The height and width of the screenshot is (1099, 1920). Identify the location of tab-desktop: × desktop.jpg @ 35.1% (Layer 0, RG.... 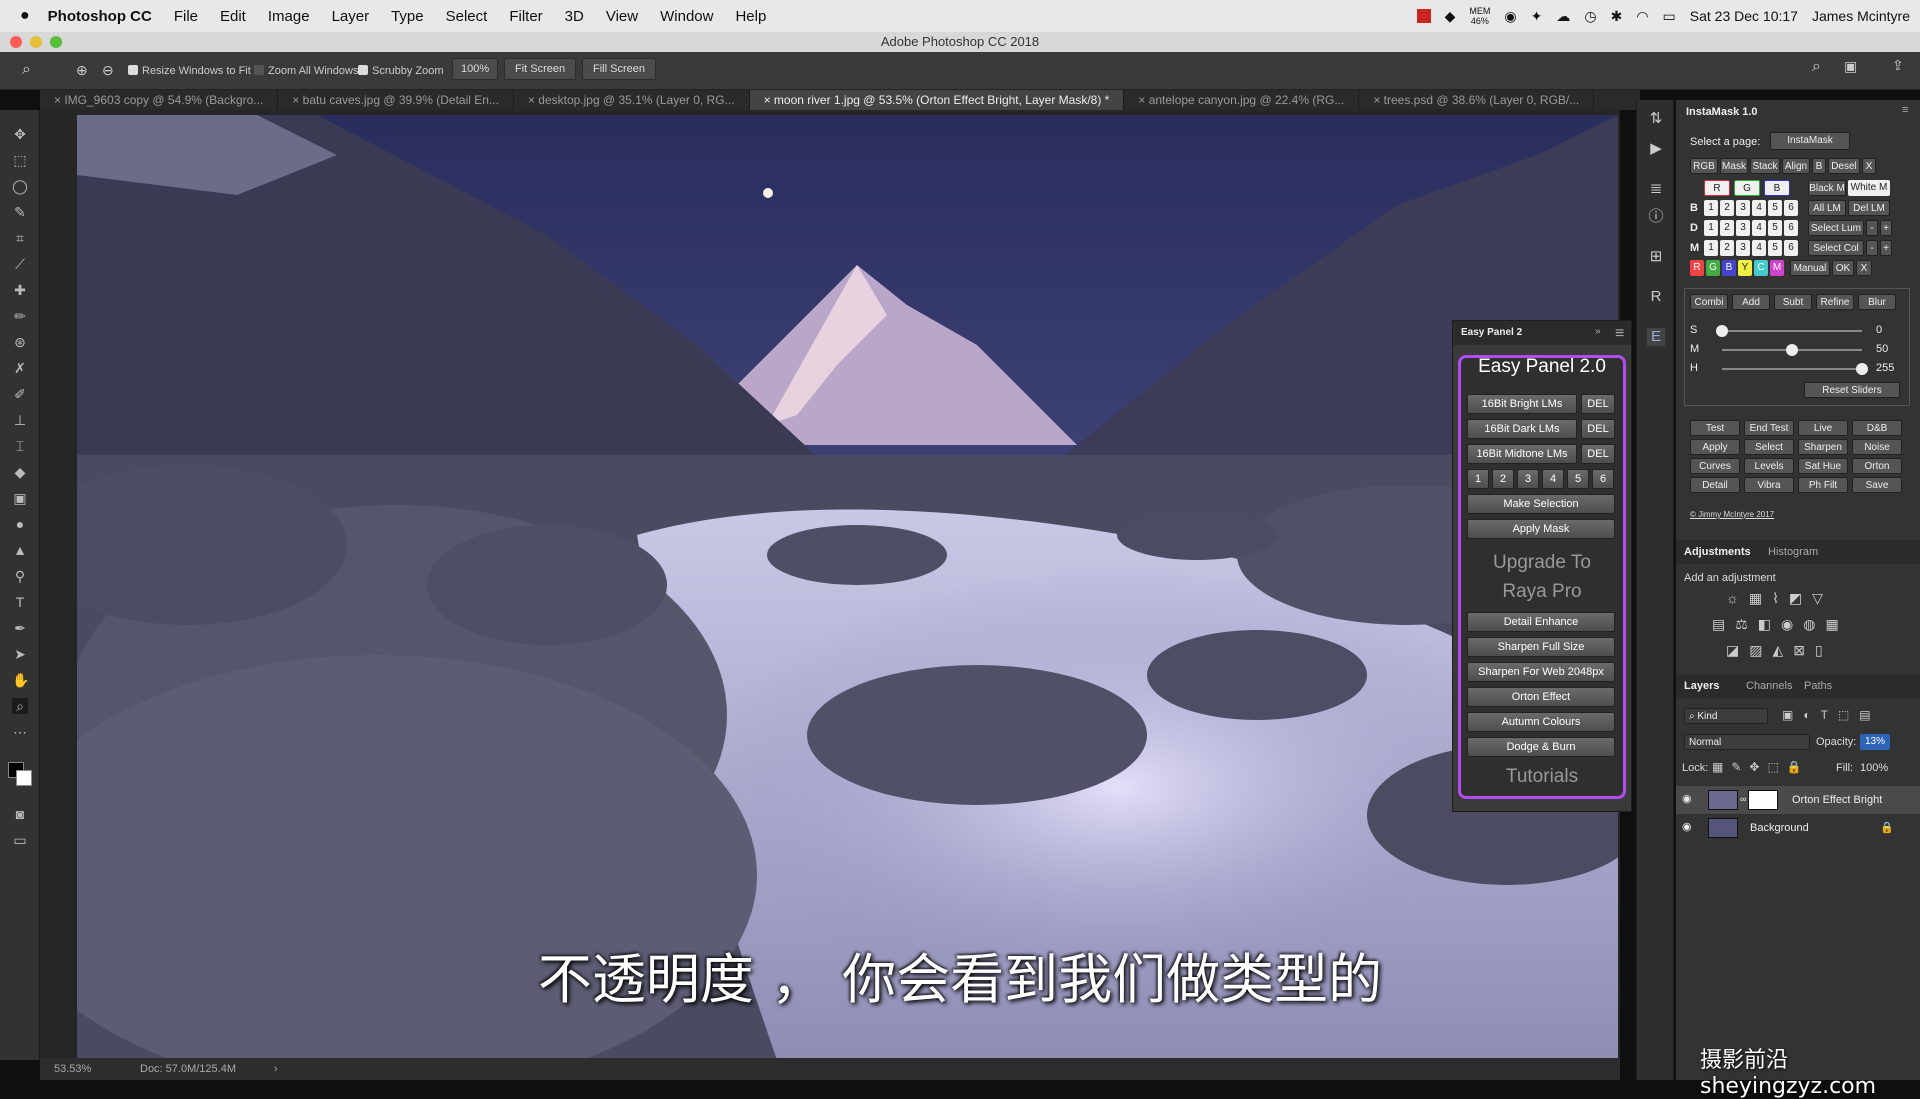
(632, 100).